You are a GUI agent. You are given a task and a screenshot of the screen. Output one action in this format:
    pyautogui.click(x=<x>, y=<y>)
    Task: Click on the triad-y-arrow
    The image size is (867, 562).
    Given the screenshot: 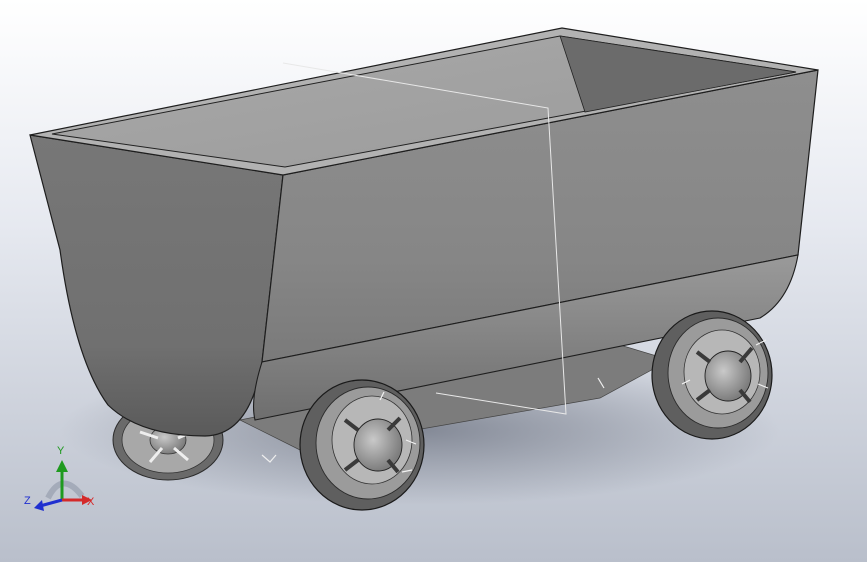 What is the action you would take?
    pyautogui.click(x=62, y=466)
    